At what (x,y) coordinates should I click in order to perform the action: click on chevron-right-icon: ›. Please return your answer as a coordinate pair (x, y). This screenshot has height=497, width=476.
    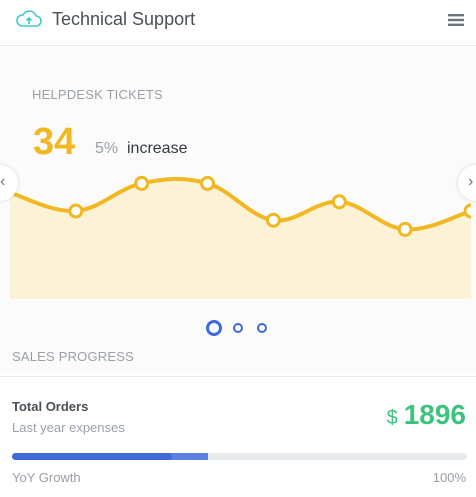
    Looking at the image, I should click on (471, 181).